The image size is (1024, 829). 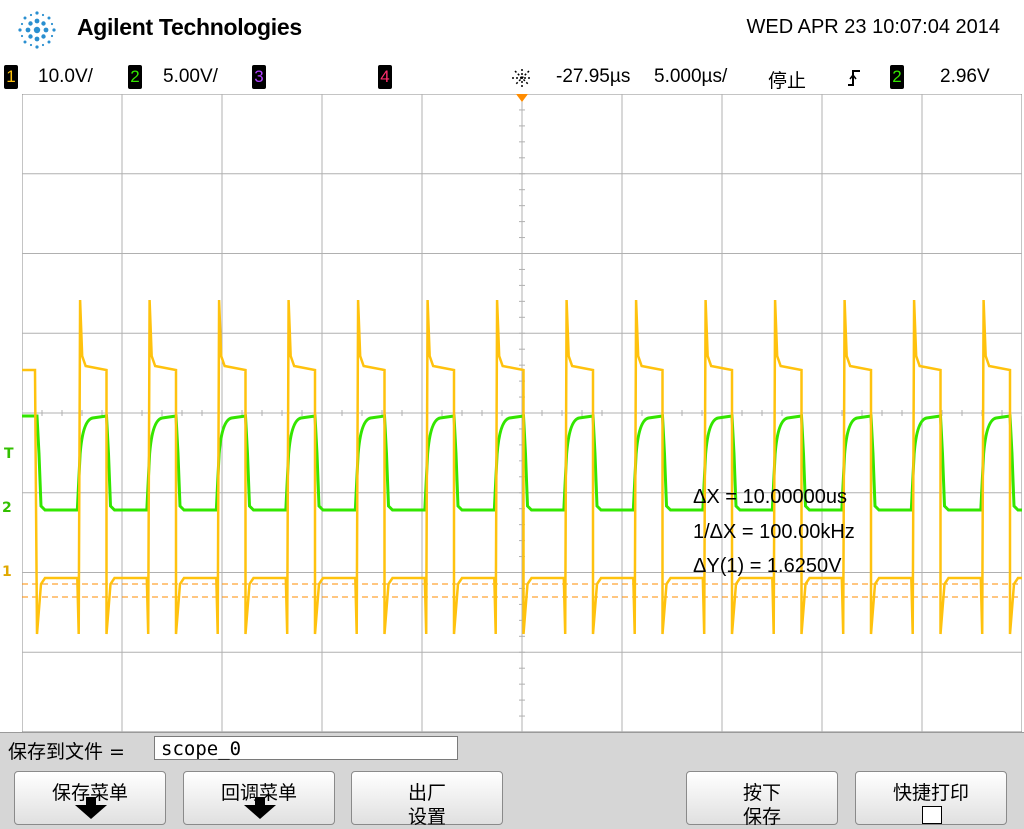 I want to click on trigger-source-badge: 2, so click(x=897, y=77).